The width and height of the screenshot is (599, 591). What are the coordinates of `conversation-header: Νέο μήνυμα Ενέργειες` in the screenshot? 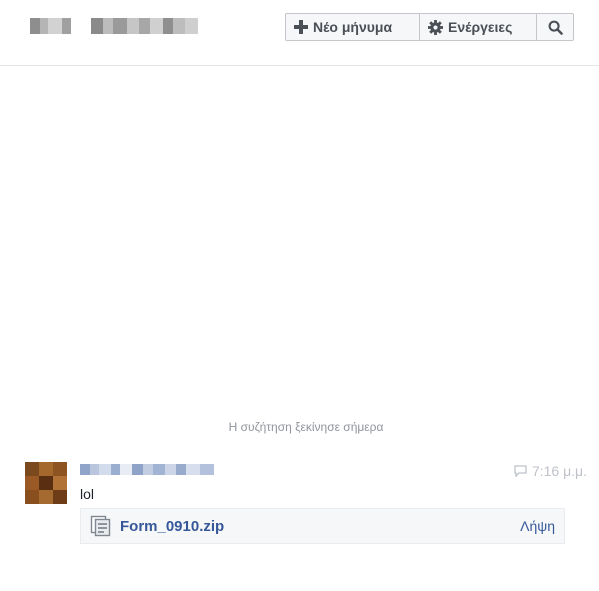 It's located at (299, 33).